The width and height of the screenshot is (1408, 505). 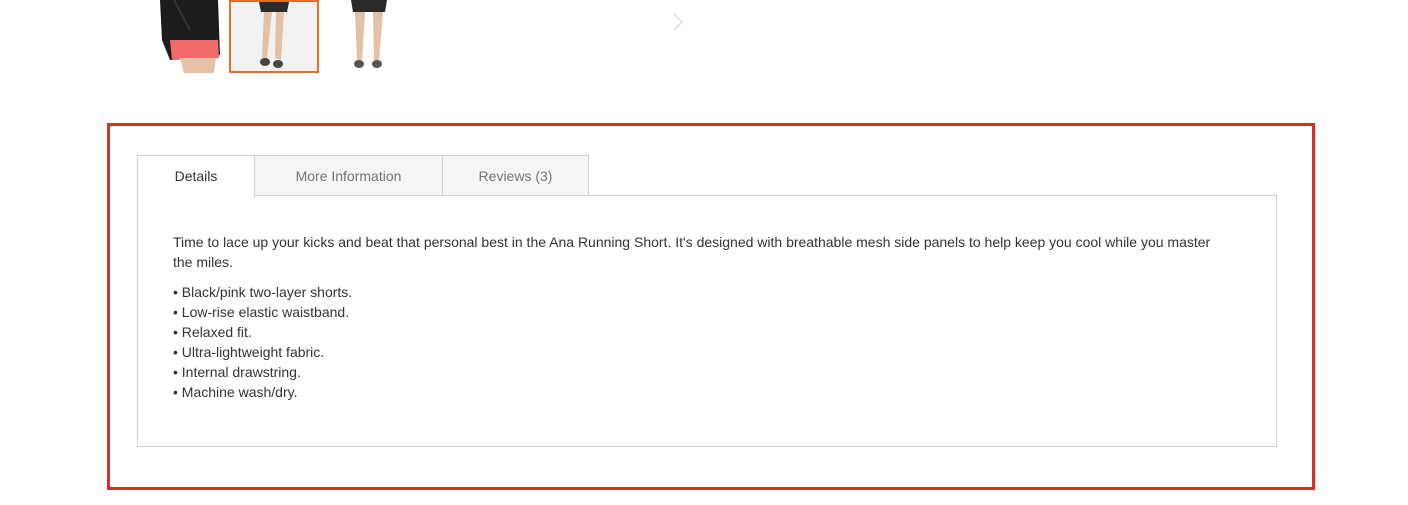 I want to click on product-thumbnail-strip, so click(x=350, y=40).